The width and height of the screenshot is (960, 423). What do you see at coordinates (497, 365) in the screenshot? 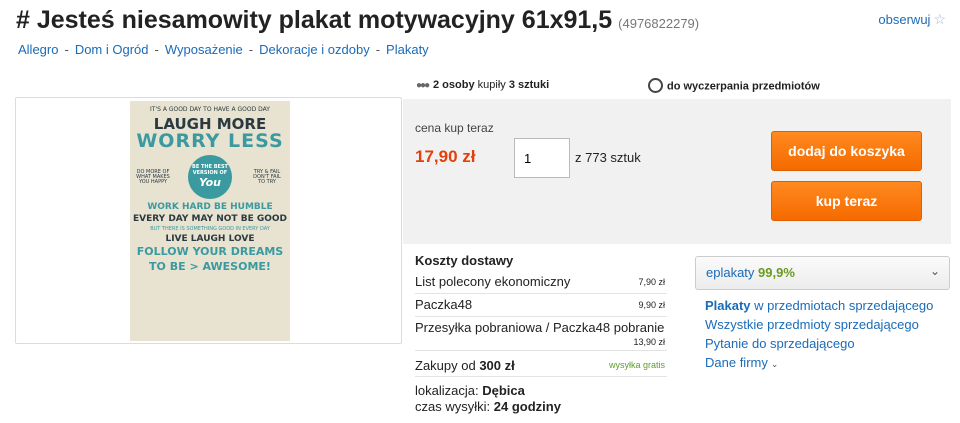
I see `free-shipping-amount: 300 zł` at bounding box center [497, 365].